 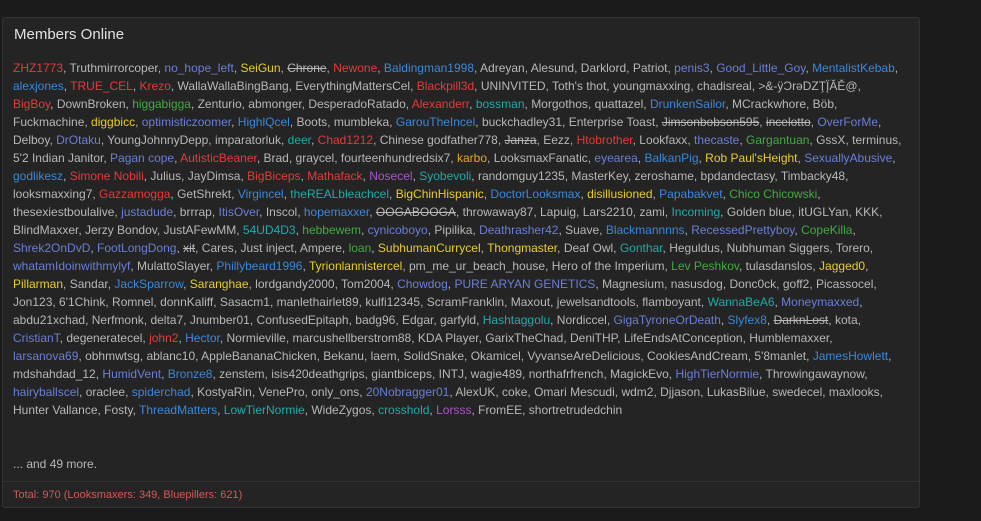 I want to click on member-link: LifeEndsAtConception, so click(x=683, y=338).